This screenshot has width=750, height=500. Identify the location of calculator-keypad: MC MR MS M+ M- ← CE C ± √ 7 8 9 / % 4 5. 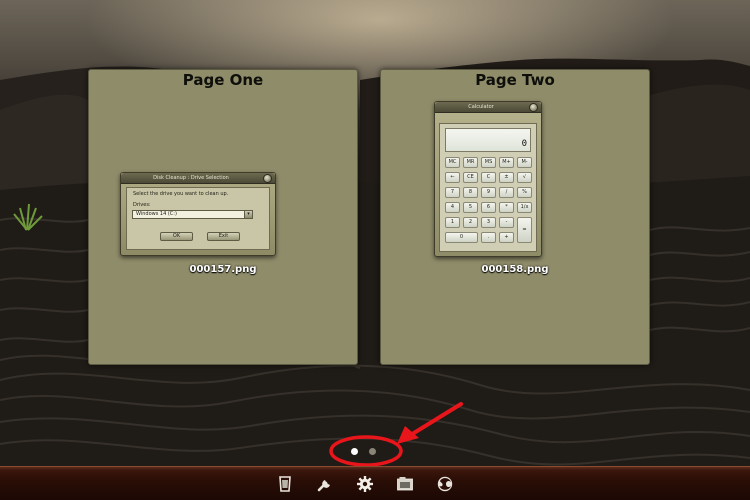
(489, 202).